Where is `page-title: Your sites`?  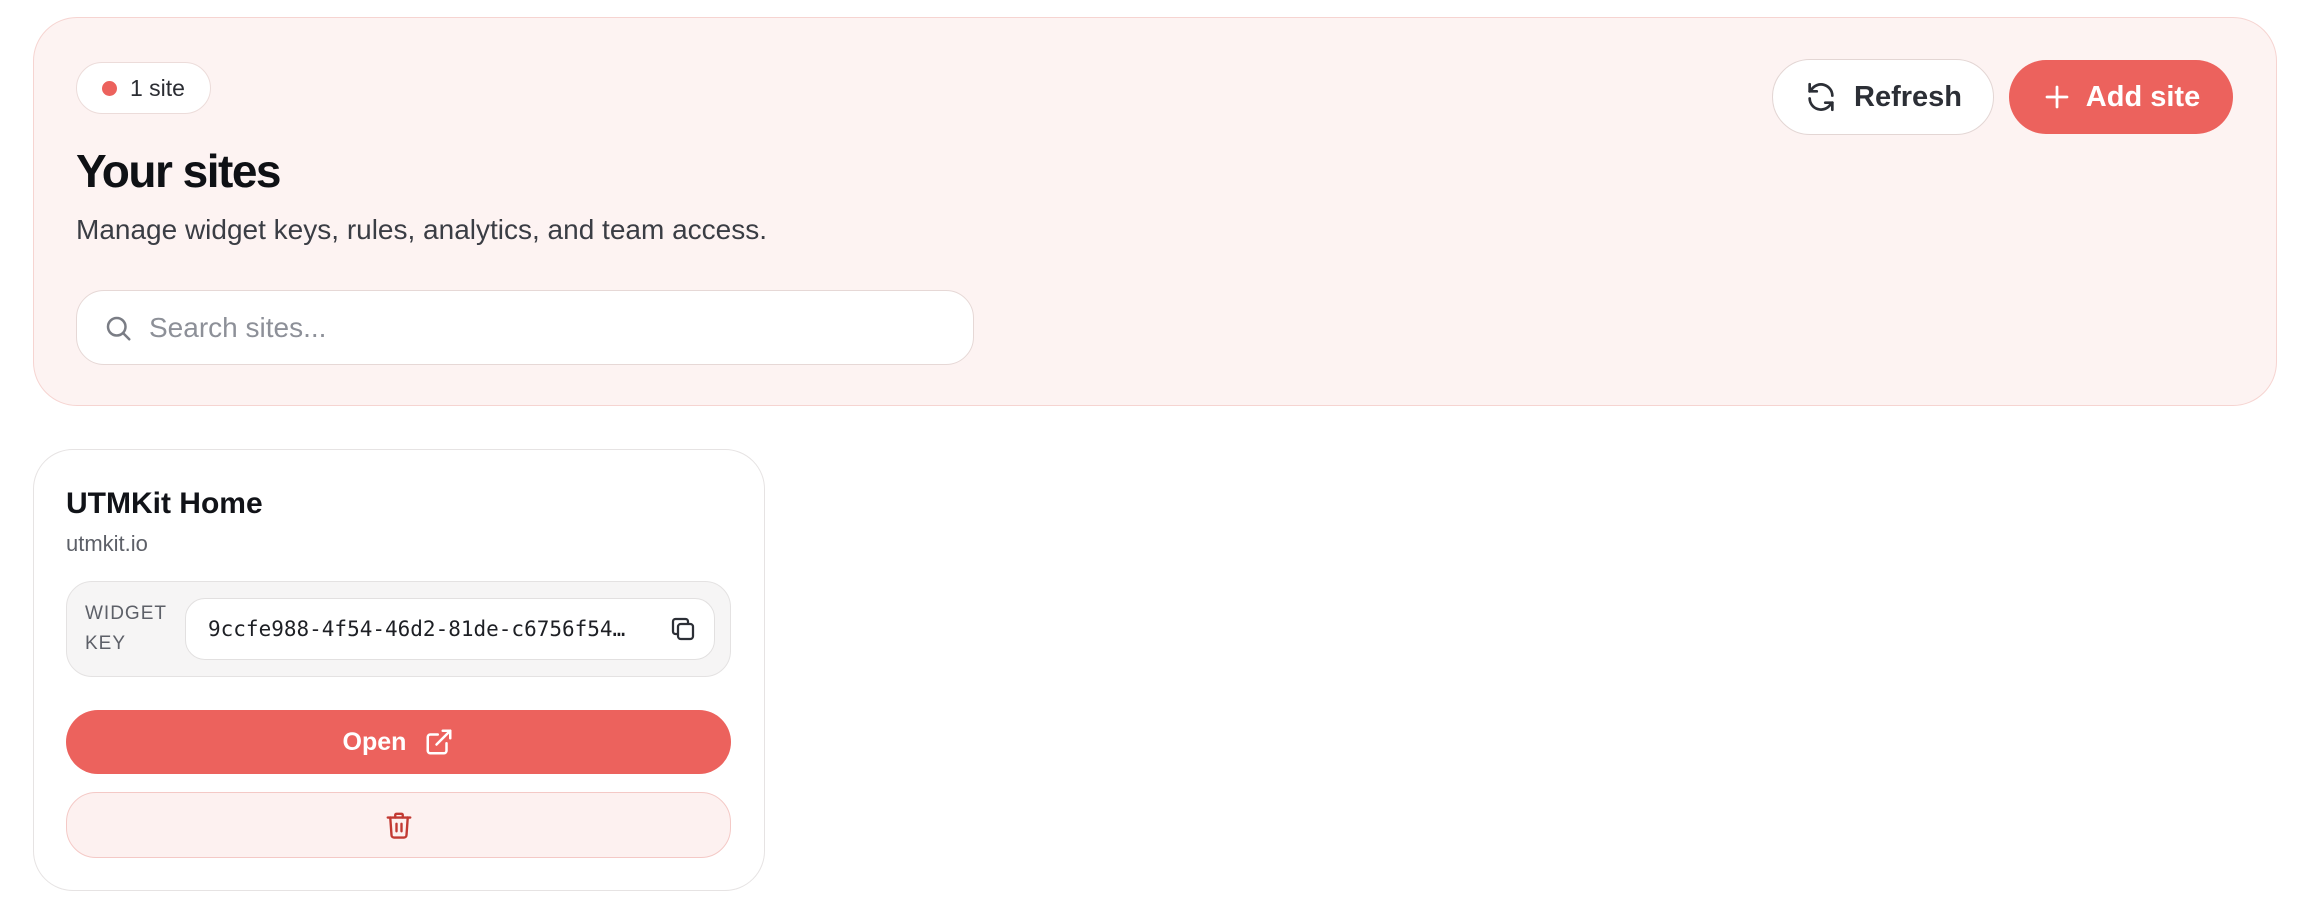
page-title: Your sites is located at coordinates (179, 171).